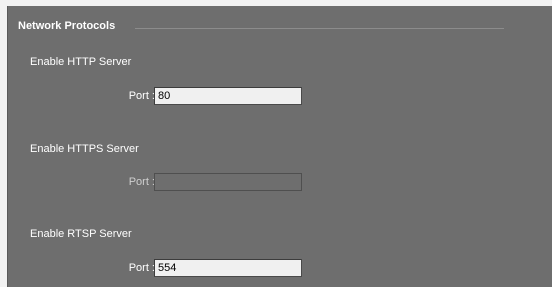  I want to click on https-port-input, so click(228, 182).